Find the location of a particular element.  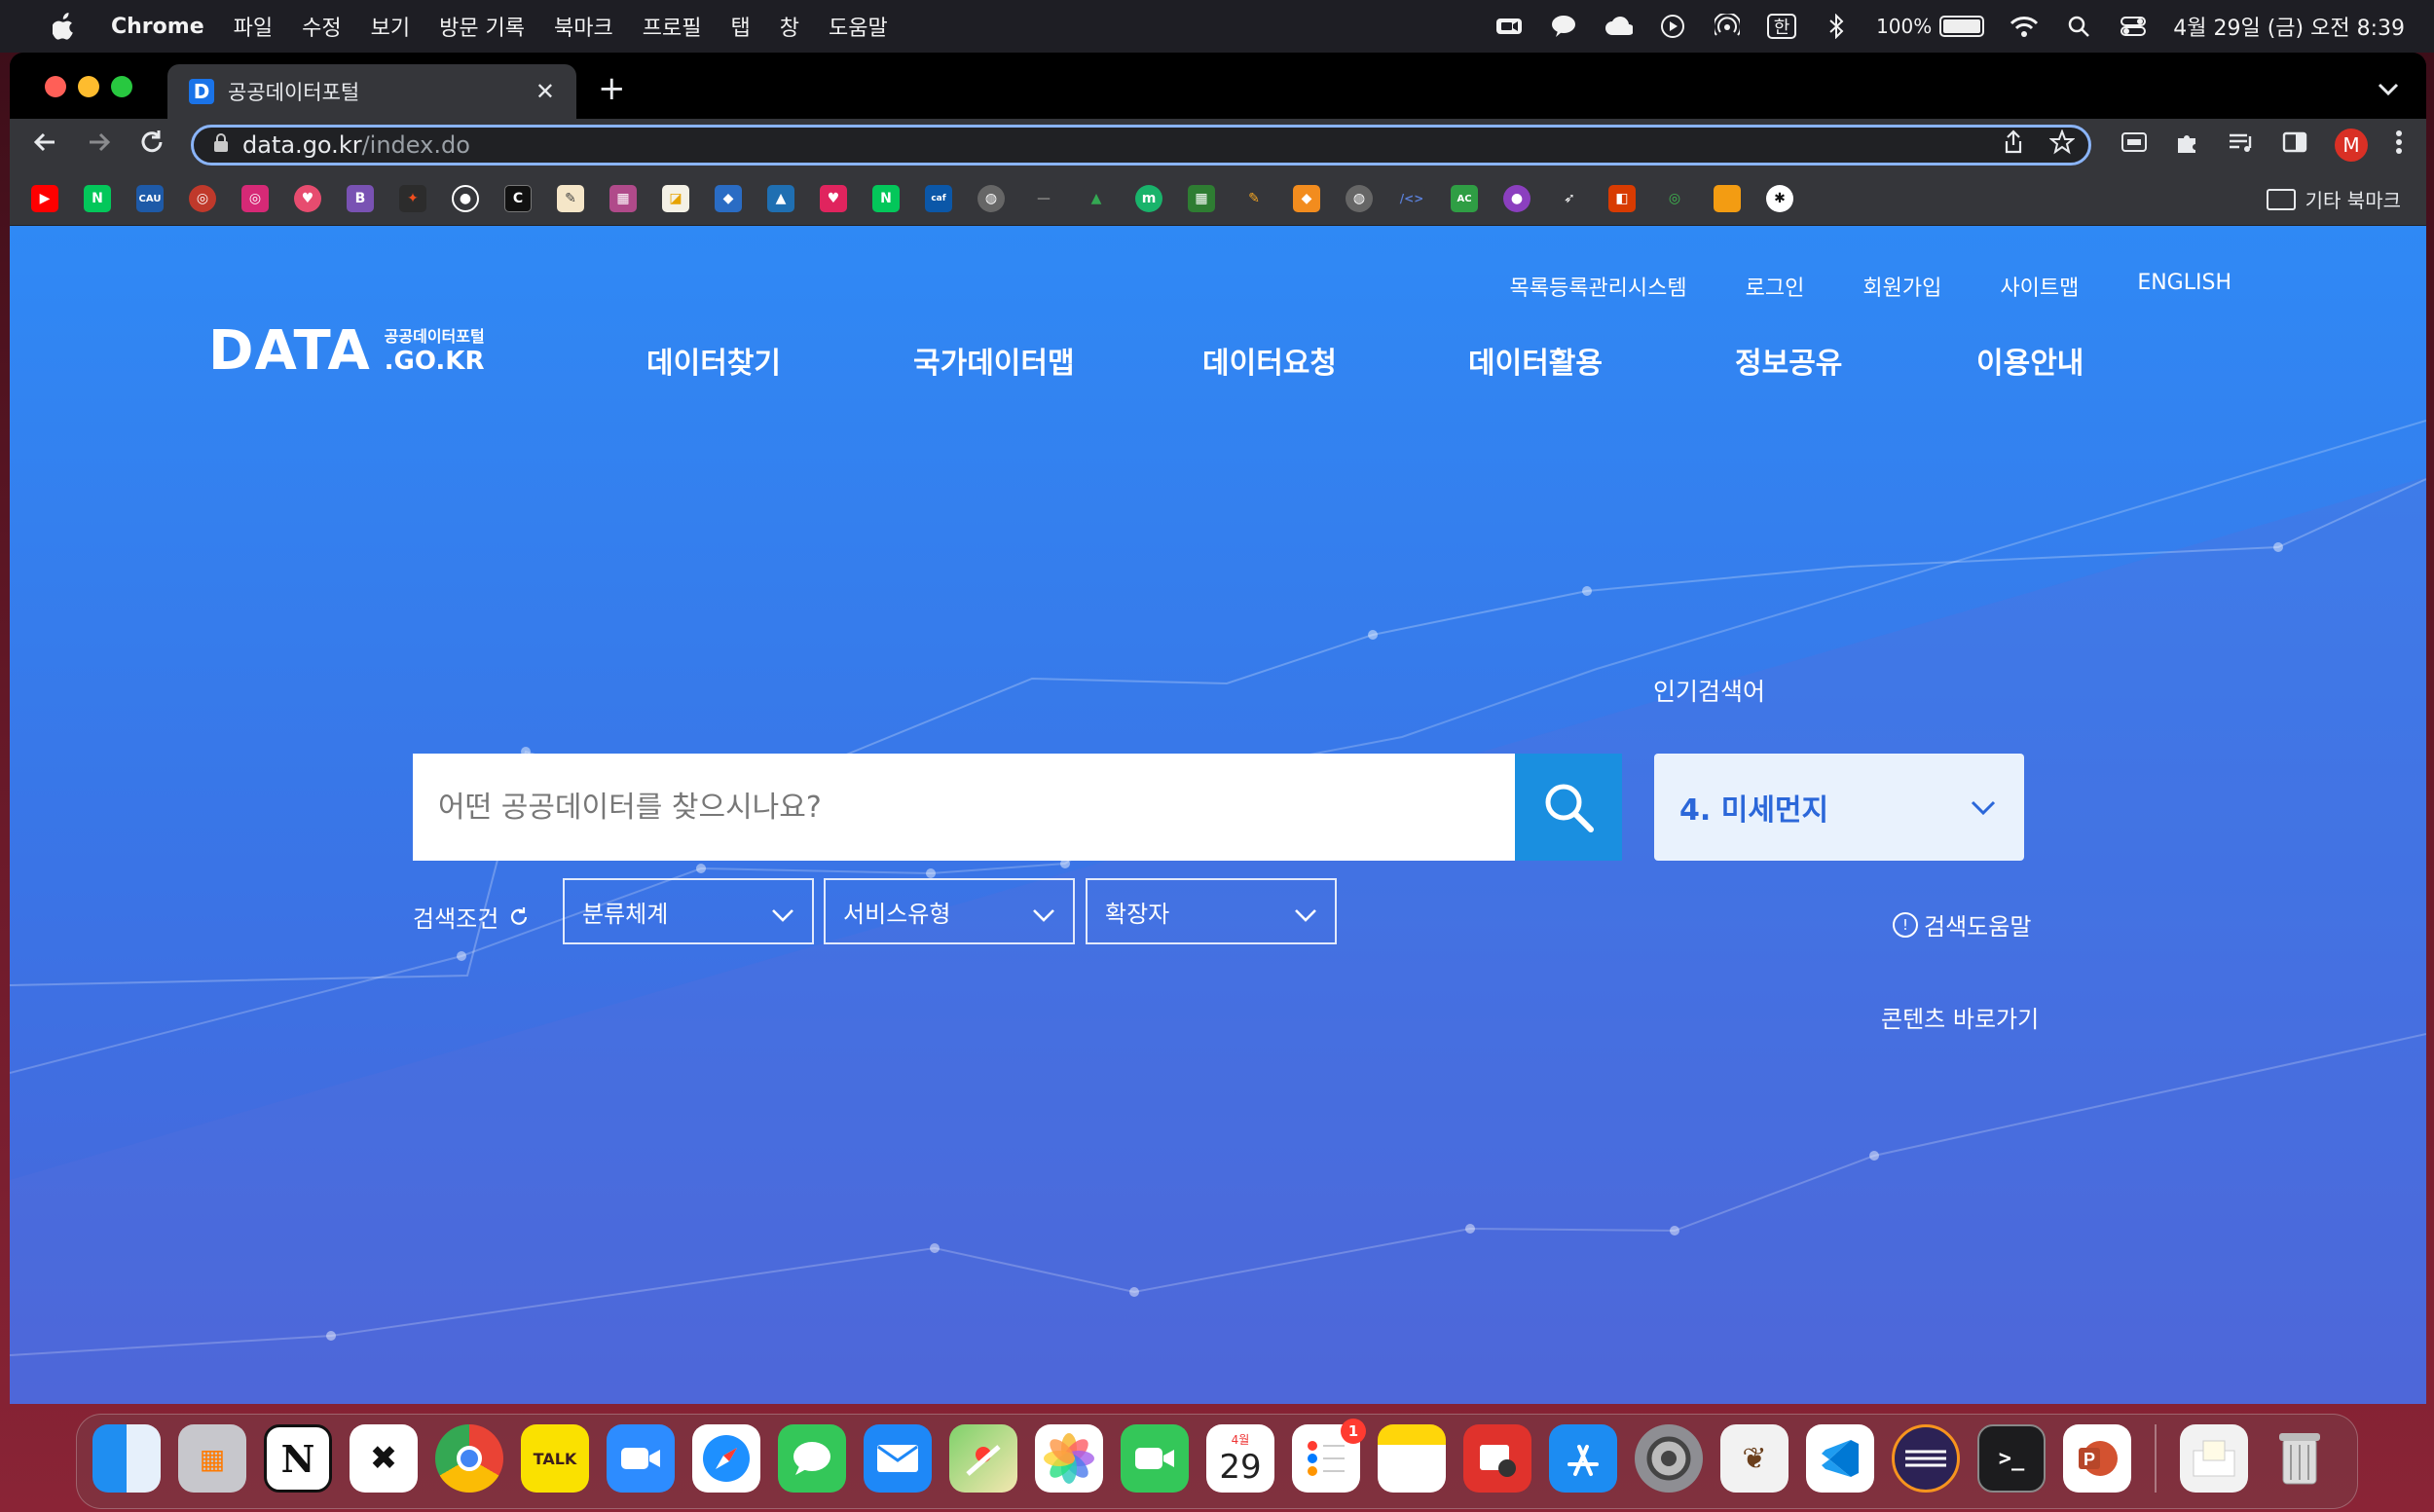

reading-list-icon is located at coordinates (2241, 145).